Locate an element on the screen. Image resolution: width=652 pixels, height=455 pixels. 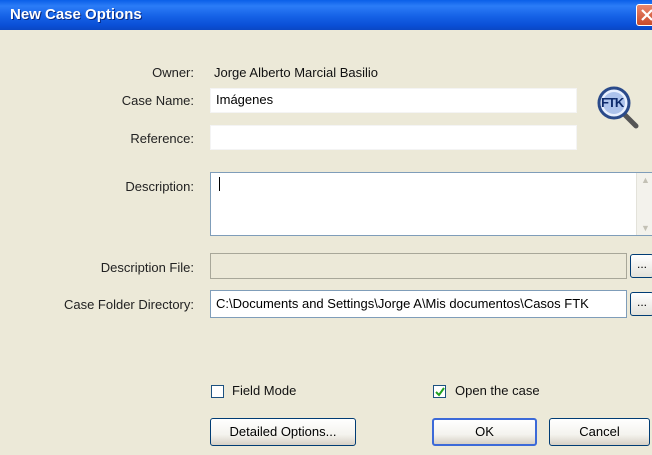
owner-value: Jorge Alberto Marcial Basilio is located at coordinates (296, 72).